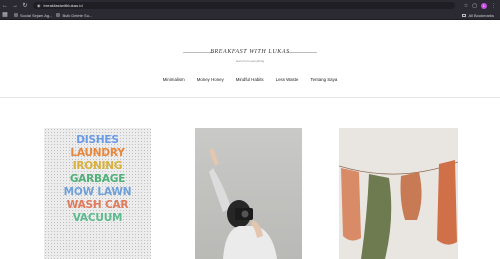  I want to click on apps-icon: ▦, so click(5, 15).